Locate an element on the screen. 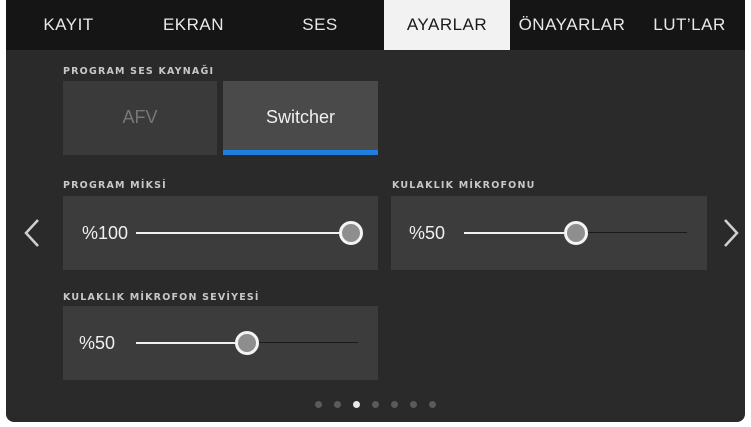 This screenshot has height=427, width=751. tab-ayarlar: AYARLAR is located at coordinates (447, 25).